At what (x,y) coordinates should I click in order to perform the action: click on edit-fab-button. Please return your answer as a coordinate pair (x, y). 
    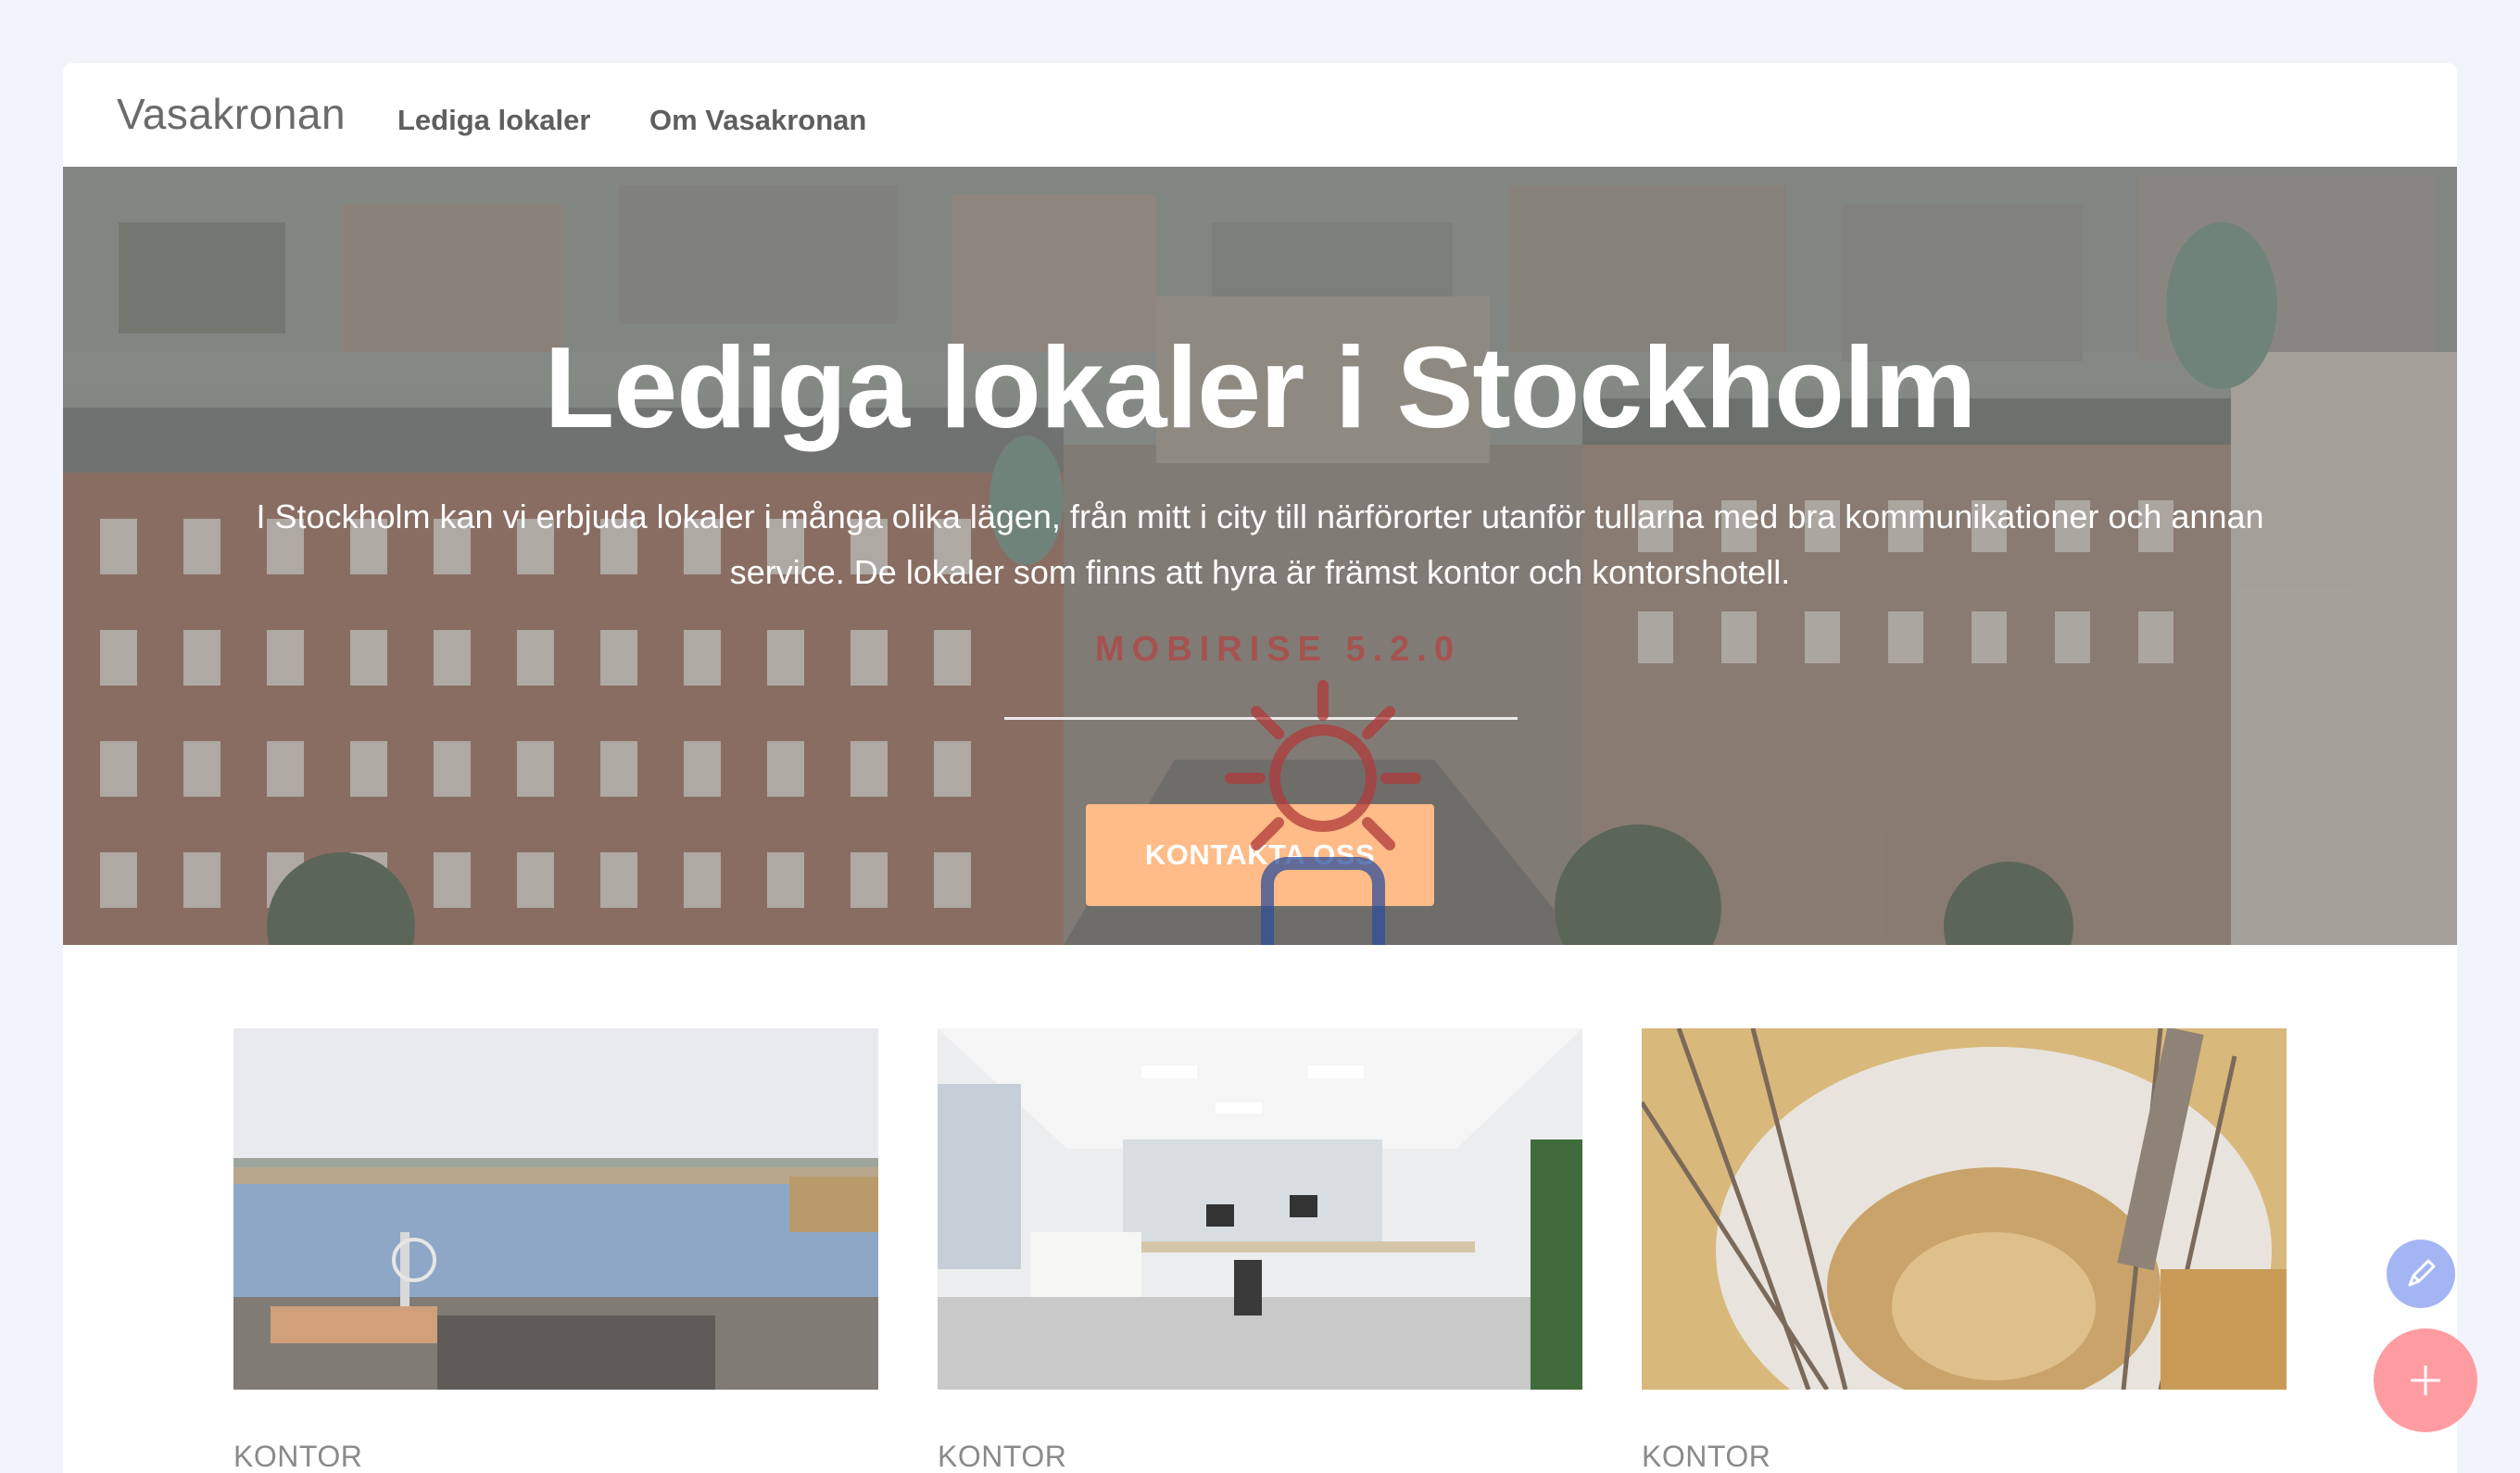
    Looking at the image, I should click on (2421, 1274).